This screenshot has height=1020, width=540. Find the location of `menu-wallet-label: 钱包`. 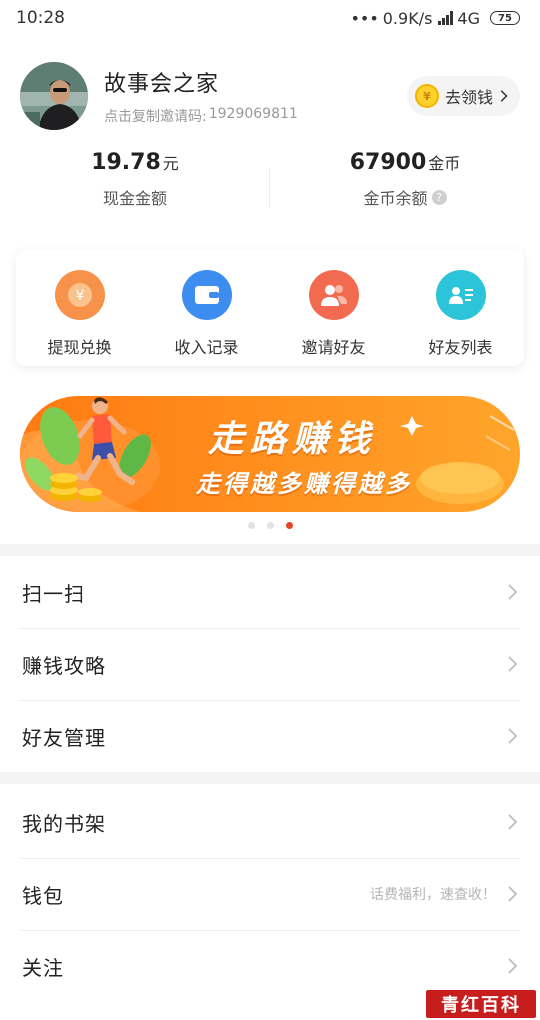

menu-wallet-label: 钱包 is located at coordinates (43, 895).